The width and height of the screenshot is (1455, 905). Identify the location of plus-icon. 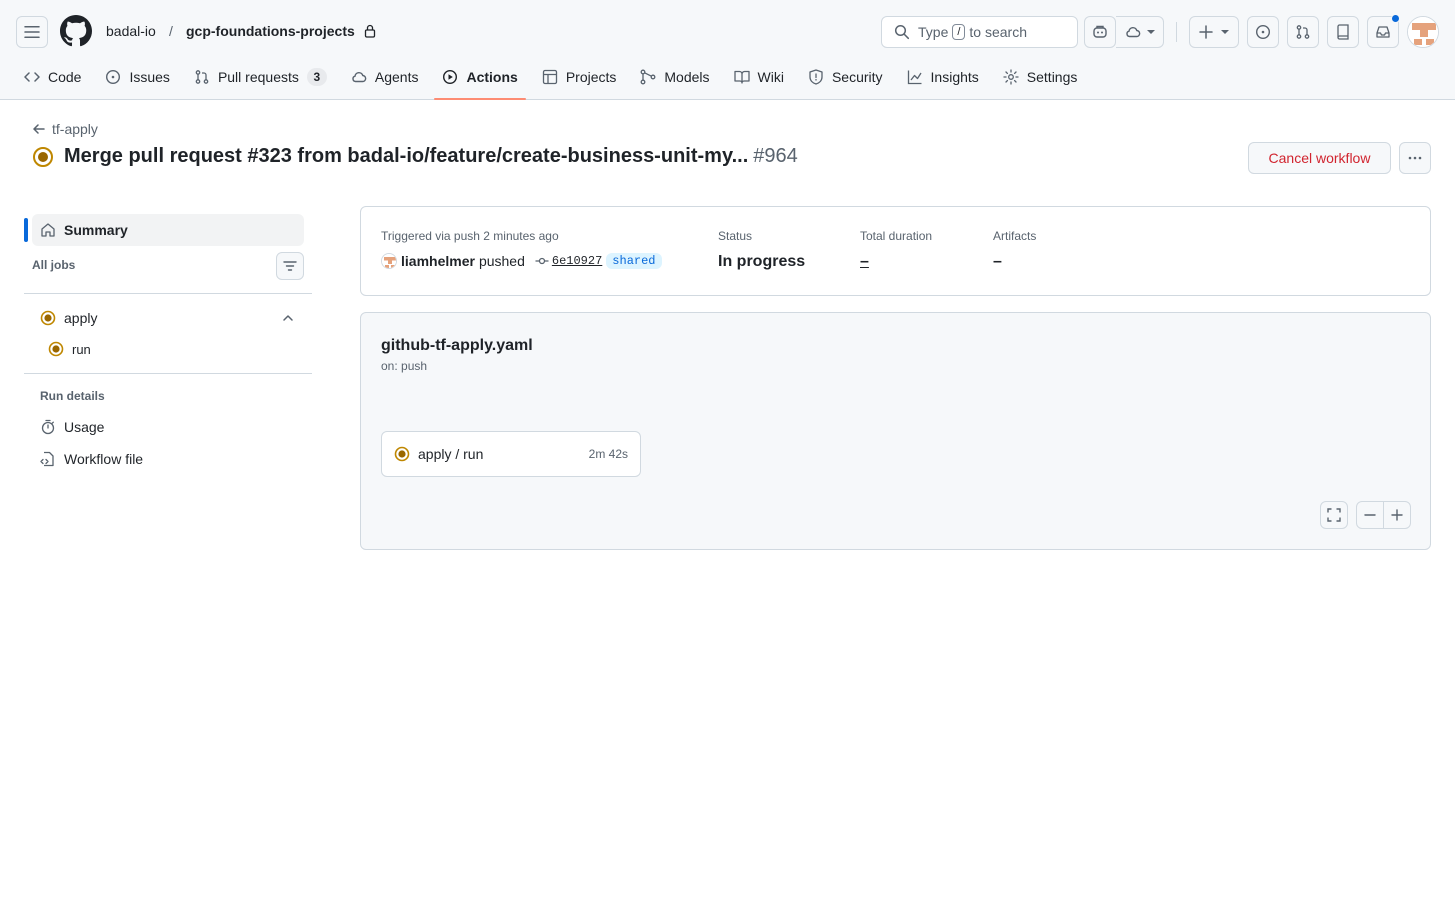
(1397, 515).